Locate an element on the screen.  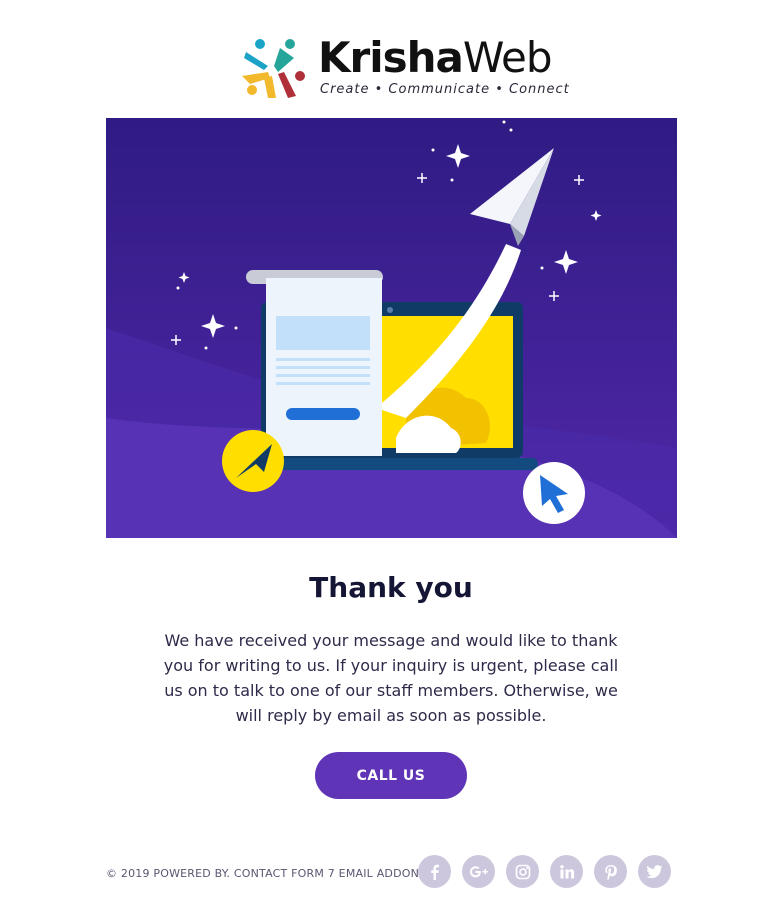
social-links is located at coordinates (544, 871).